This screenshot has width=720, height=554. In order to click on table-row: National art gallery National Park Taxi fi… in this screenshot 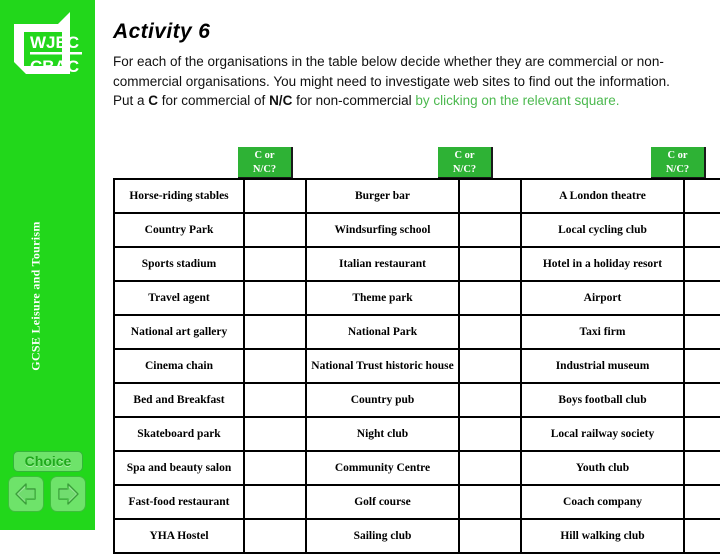, I will do `click(416, 332)`.